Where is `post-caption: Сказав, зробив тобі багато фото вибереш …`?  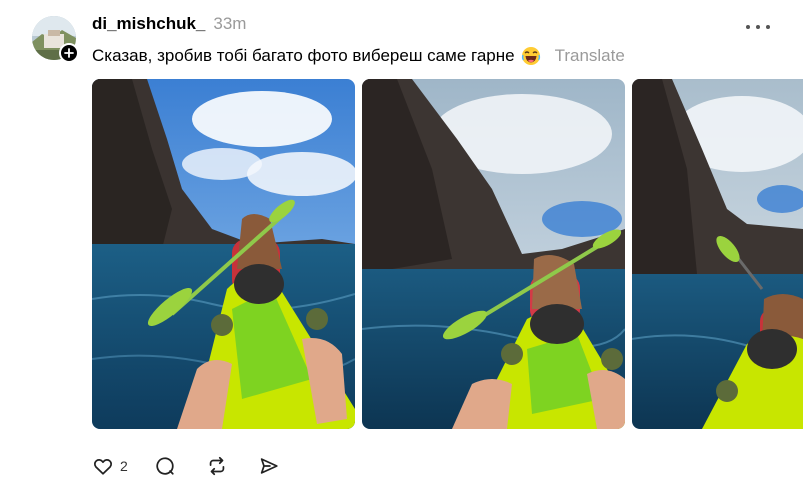 post-caption: Сказав, зробив тобі багато фото вибереш … is located at coordinates (303, 55).